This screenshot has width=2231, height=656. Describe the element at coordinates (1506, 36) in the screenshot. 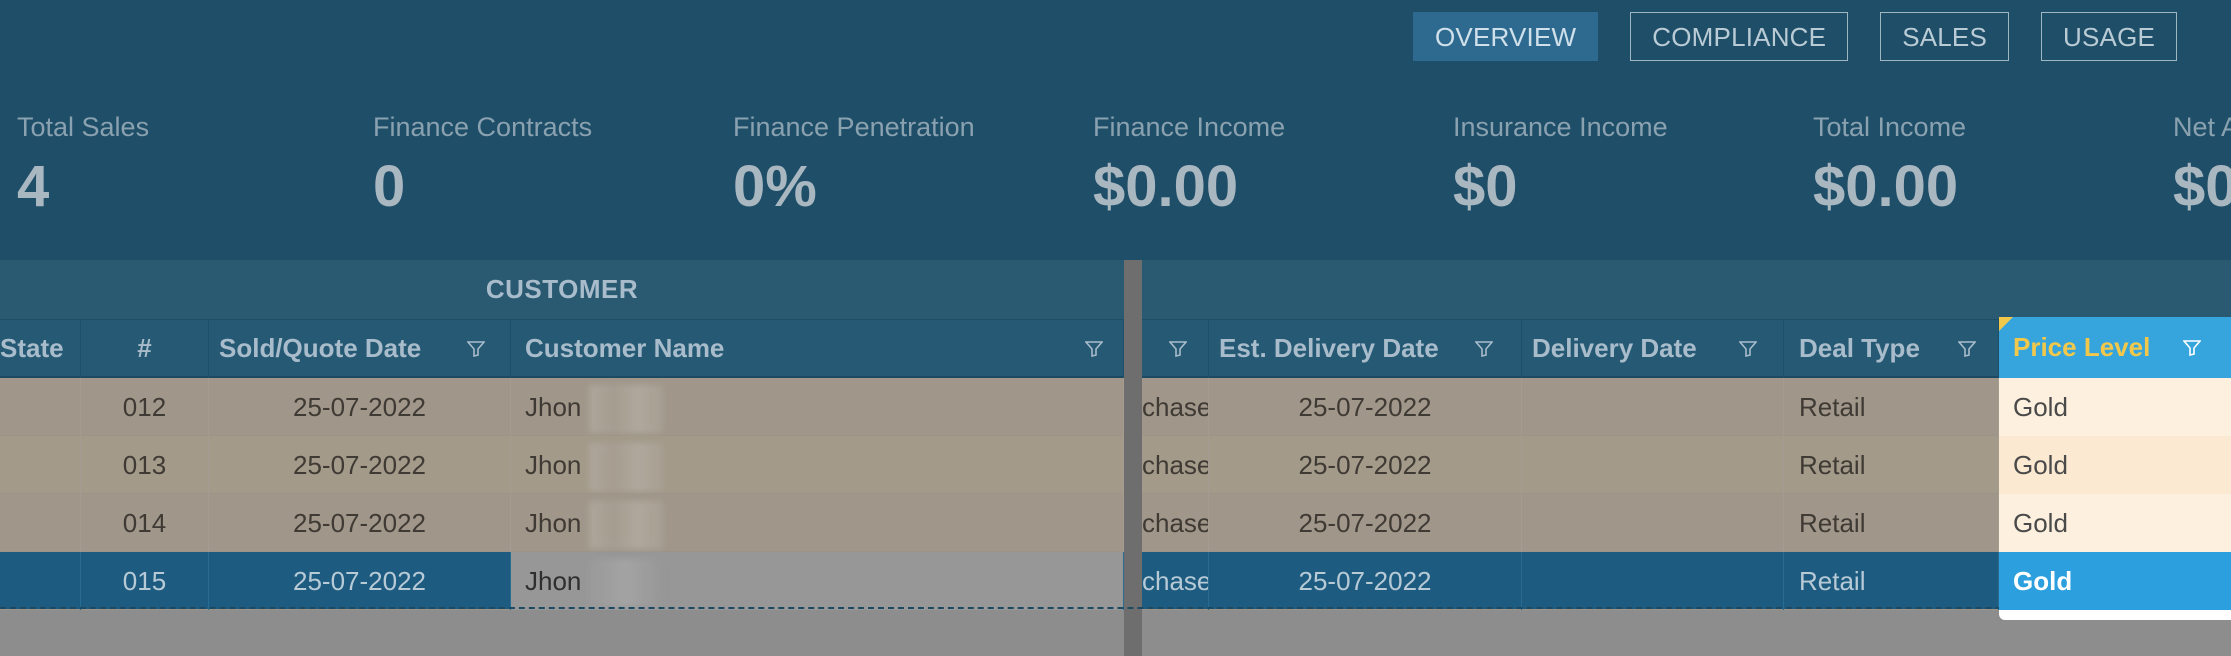

I see `tab-overview: OVERVIEW` at that location.